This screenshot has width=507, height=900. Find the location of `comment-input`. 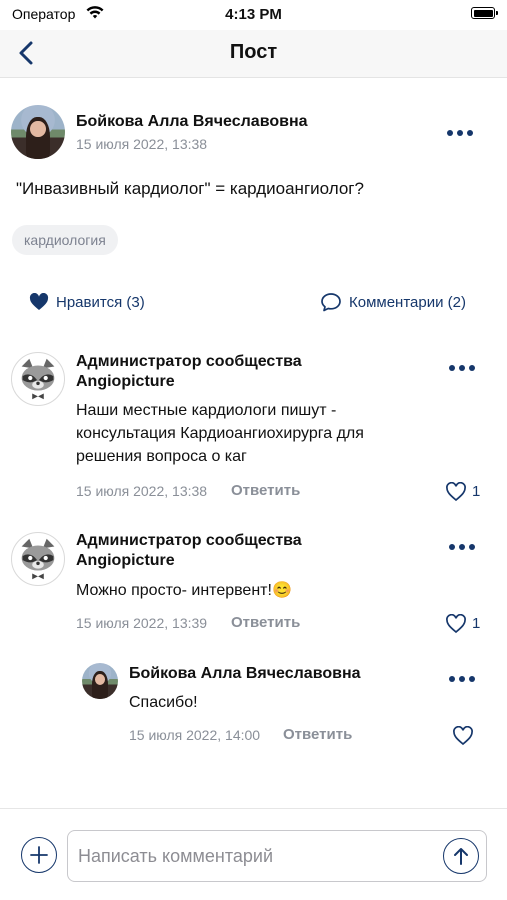

comment-input is located at coordinates (258, 856).